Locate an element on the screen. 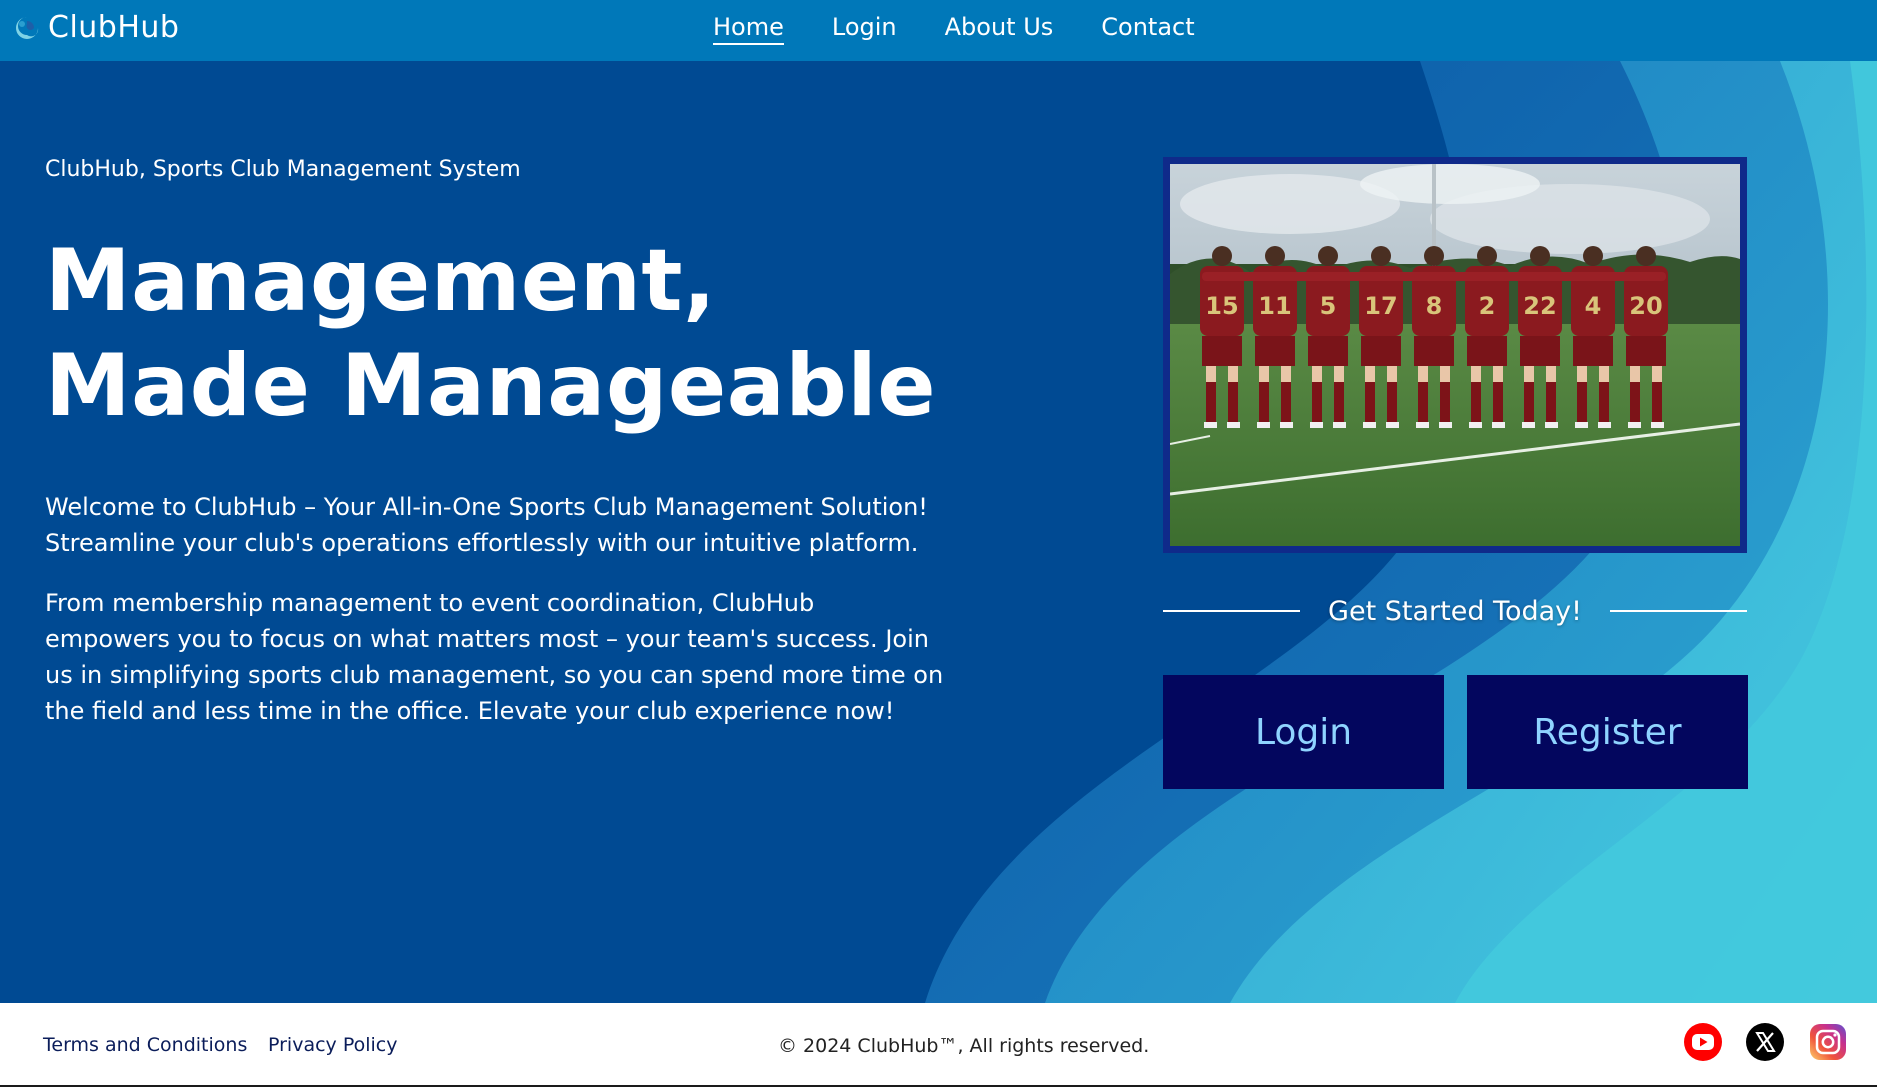  register-button: Register is located at coordinates (1607, 732).